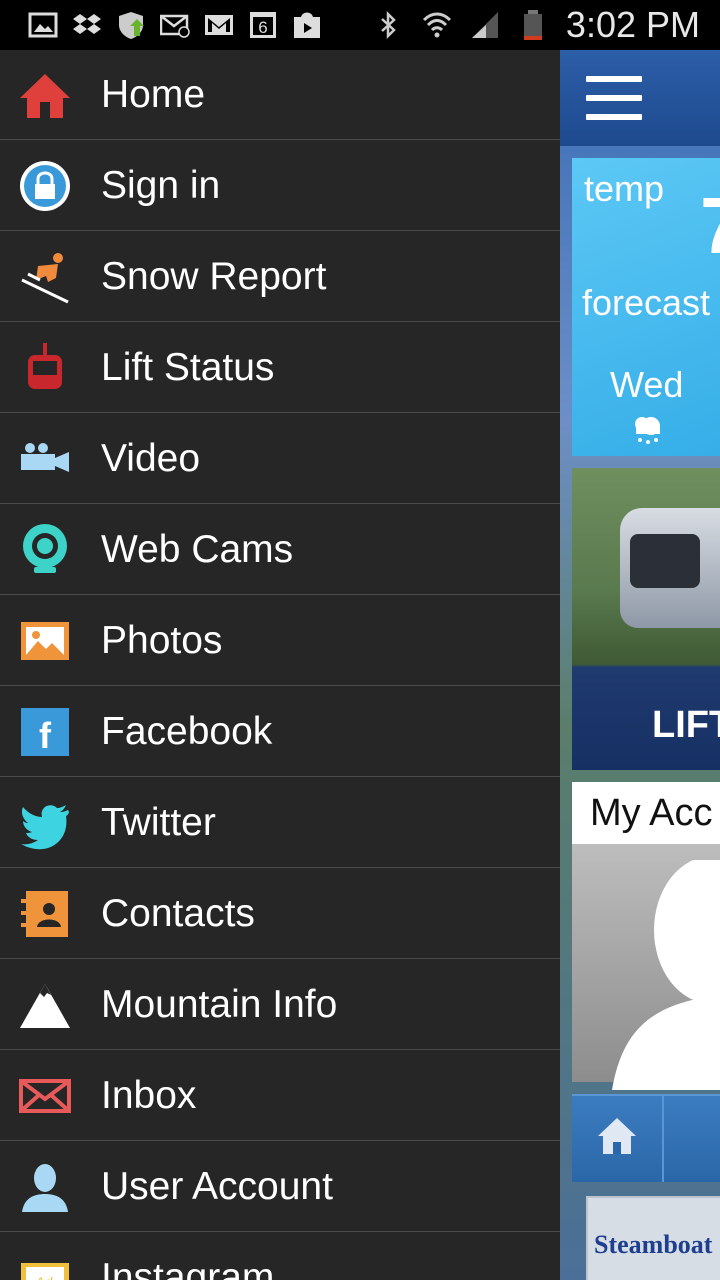 The image size is (720, 1280). I want to click on menu-label: Contacts, so click(178, 913).